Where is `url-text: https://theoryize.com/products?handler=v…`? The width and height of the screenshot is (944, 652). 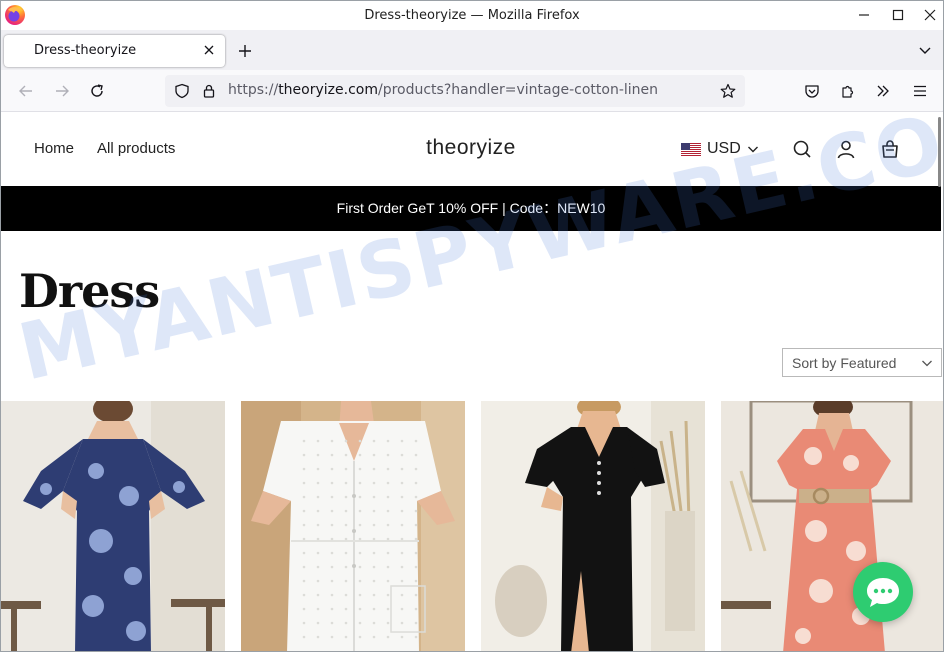 url-text: https://theoryize.com/products?handler=v… is located at coordinates (443, 90).